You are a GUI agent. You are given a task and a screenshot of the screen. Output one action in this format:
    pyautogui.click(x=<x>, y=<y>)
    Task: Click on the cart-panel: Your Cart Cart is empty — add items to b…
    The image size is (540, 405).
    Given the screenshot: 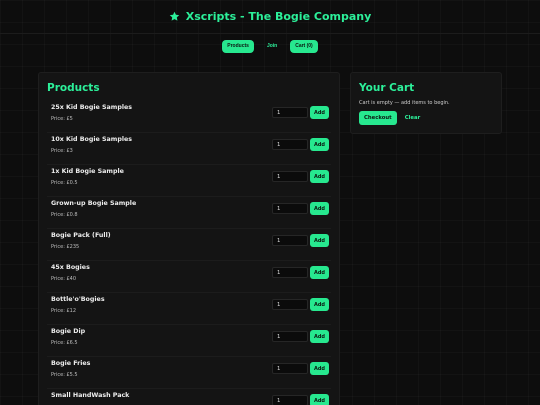 What is the action you would take?
    pyautogui.click(x=426, y=103)
    